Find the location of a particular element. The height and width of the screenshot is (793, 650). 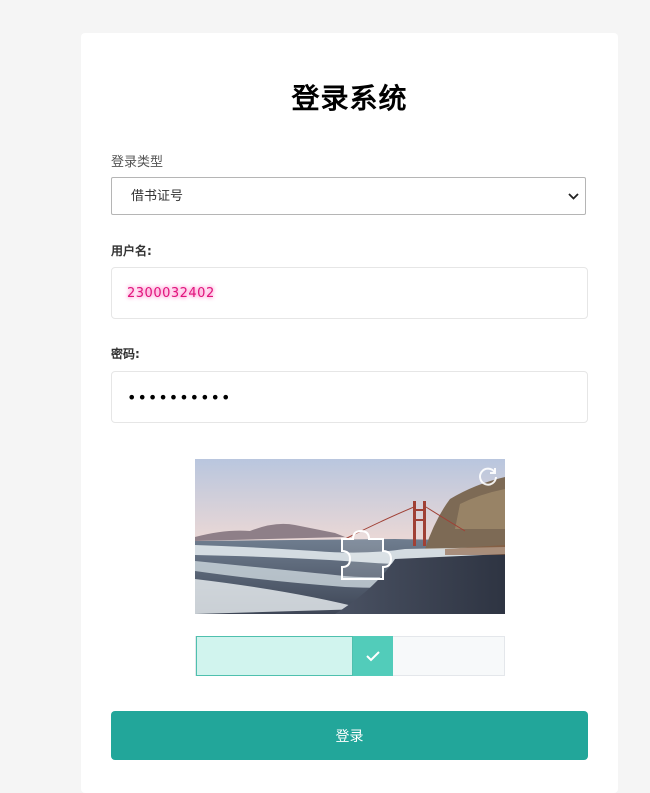

password-input: •••••••••• is located at coordinates (349, 397).